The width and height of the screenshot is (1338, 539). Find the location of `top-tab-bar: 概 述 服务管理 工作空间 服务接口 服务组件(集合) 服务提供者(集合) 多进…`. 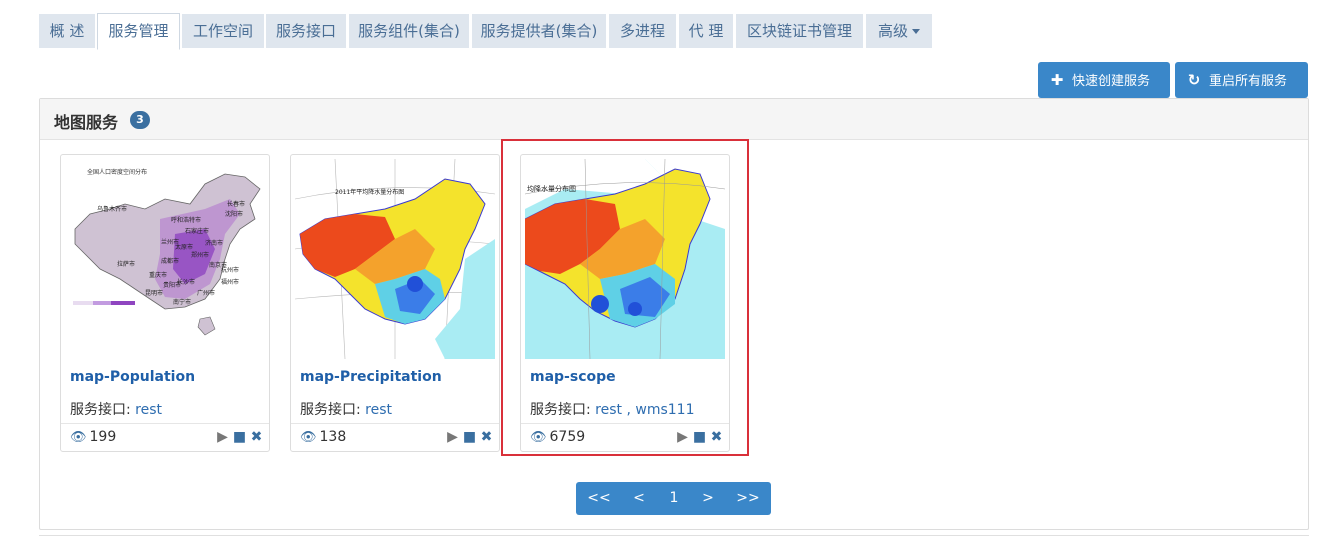

top-tab-bar: 概 述 服务管理 工作空间 服务接口 服务组件(集合) 服务提供者(集合) 多进… is located at coordinates (673, 31).